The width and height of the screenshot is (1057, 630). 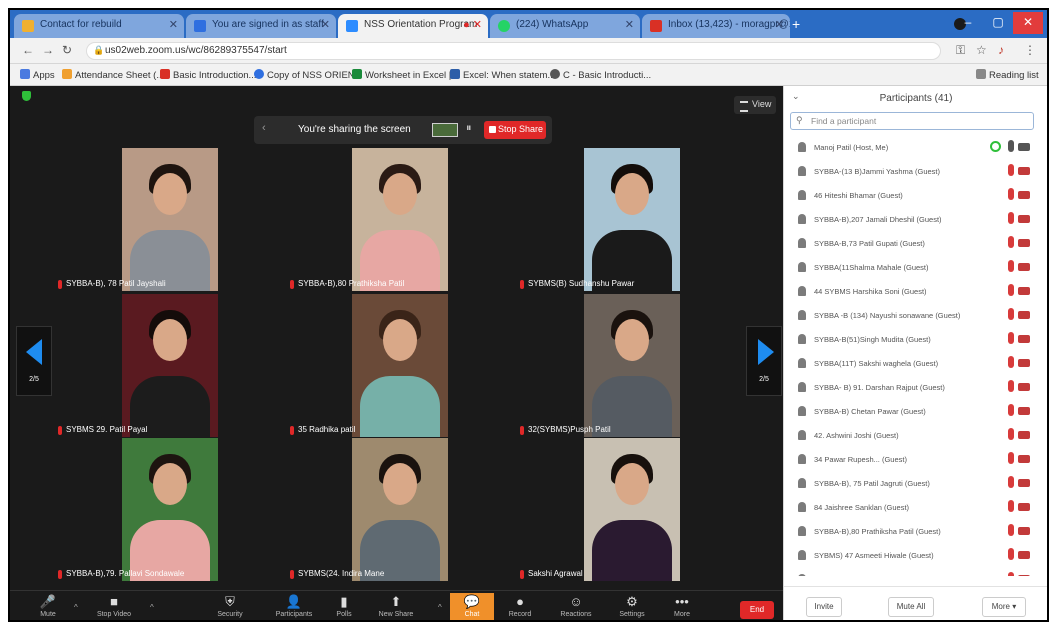 What do you see at coordinates (915, 148) in the screenshot?
I see `participant-row: Manoj Patil (Host, Me)` at bounding box center [915, 148].